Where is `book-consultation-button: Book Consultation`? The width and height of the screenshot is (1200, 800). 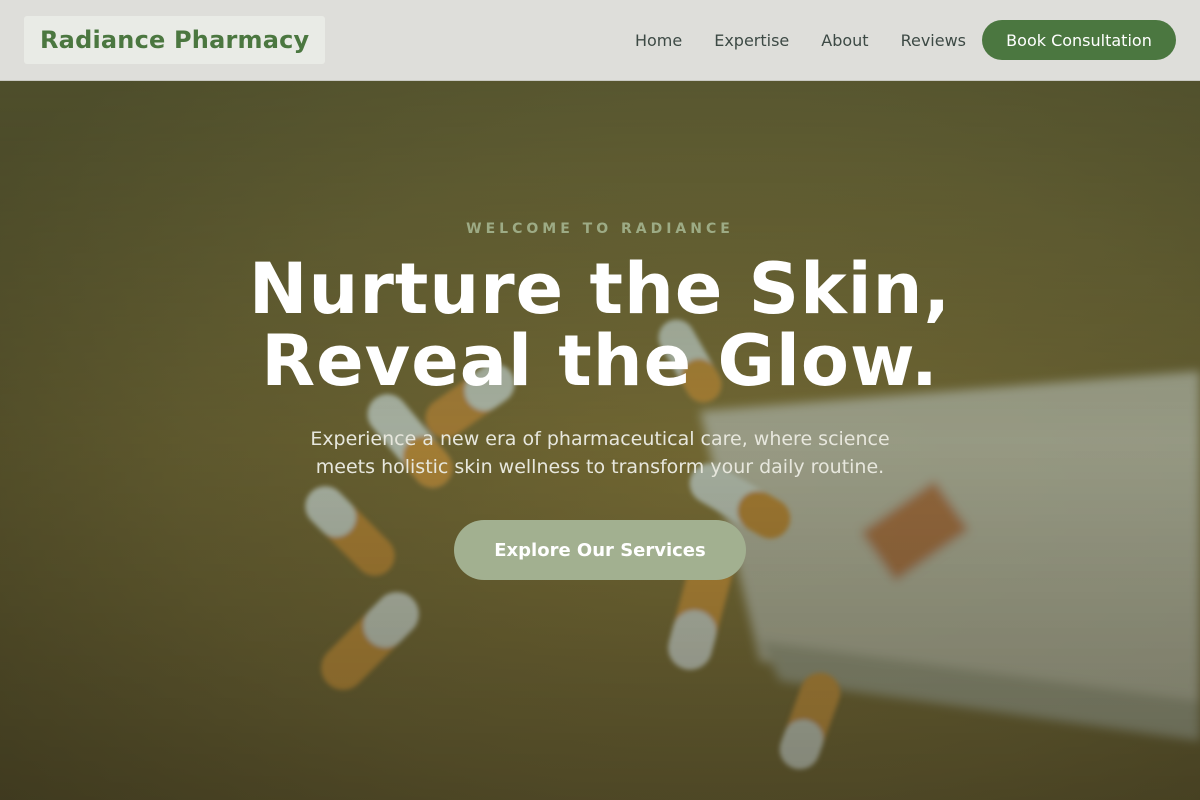
book-consultation-button: Book Consultation is located at coordinates (1079, 40).